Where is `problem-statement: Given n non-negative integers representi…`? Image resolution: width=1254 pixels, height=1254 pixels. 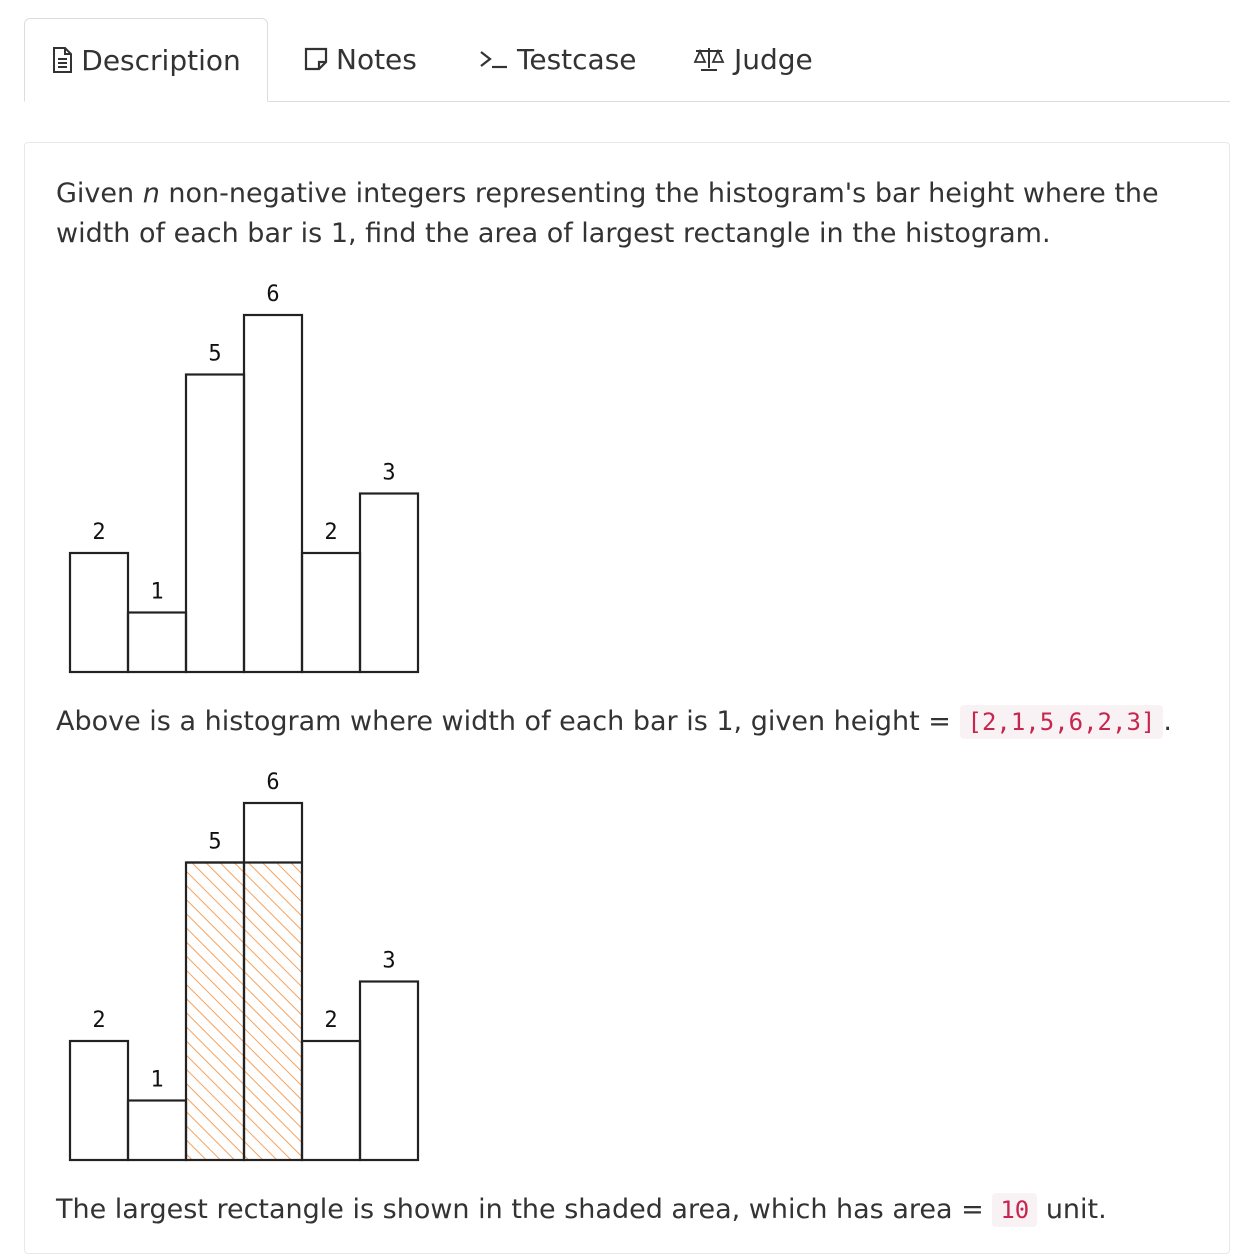 problem-statement: Given n non-negative integers representi… is located at coordinates (631, 214).